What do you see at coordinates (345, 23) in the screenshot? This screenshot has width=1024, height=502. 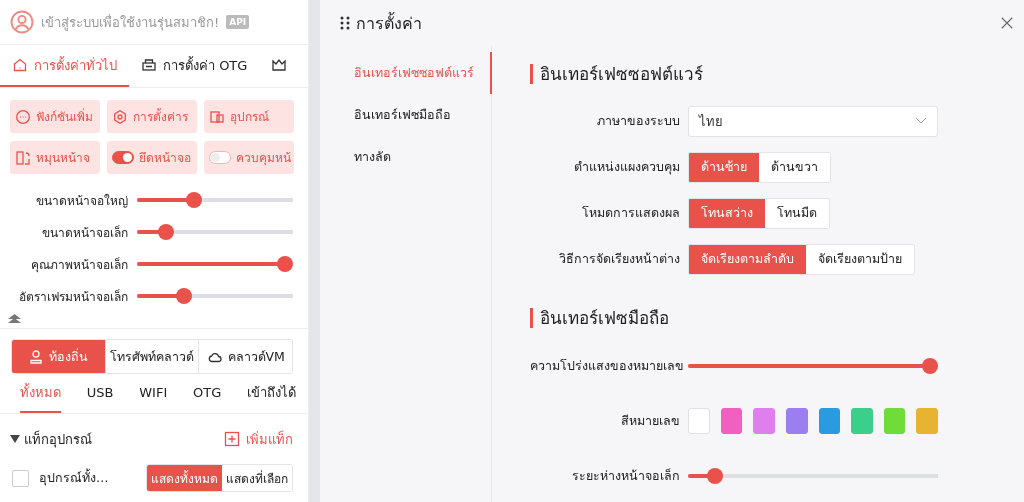 I see `drag-handle-icon` at bounding box center [345, 23].